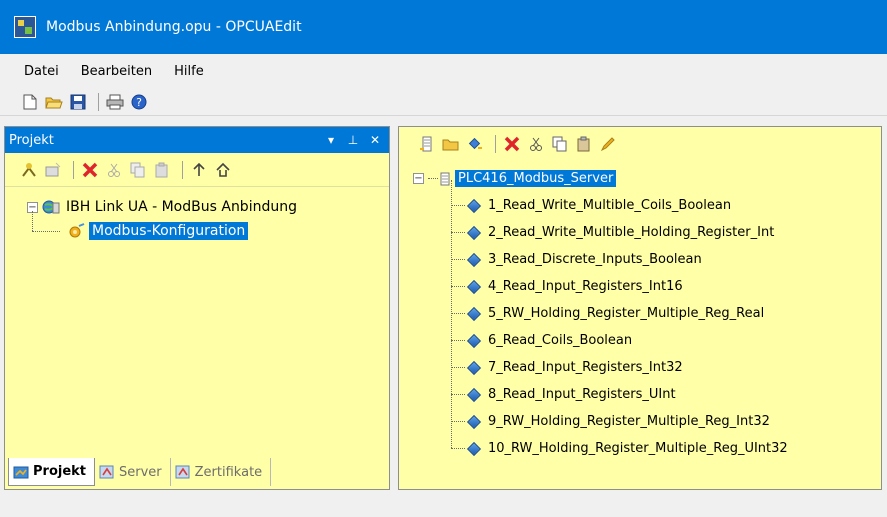 This screenshot has width=887, height=517. I want to click on open-icon, so click(54, 102).